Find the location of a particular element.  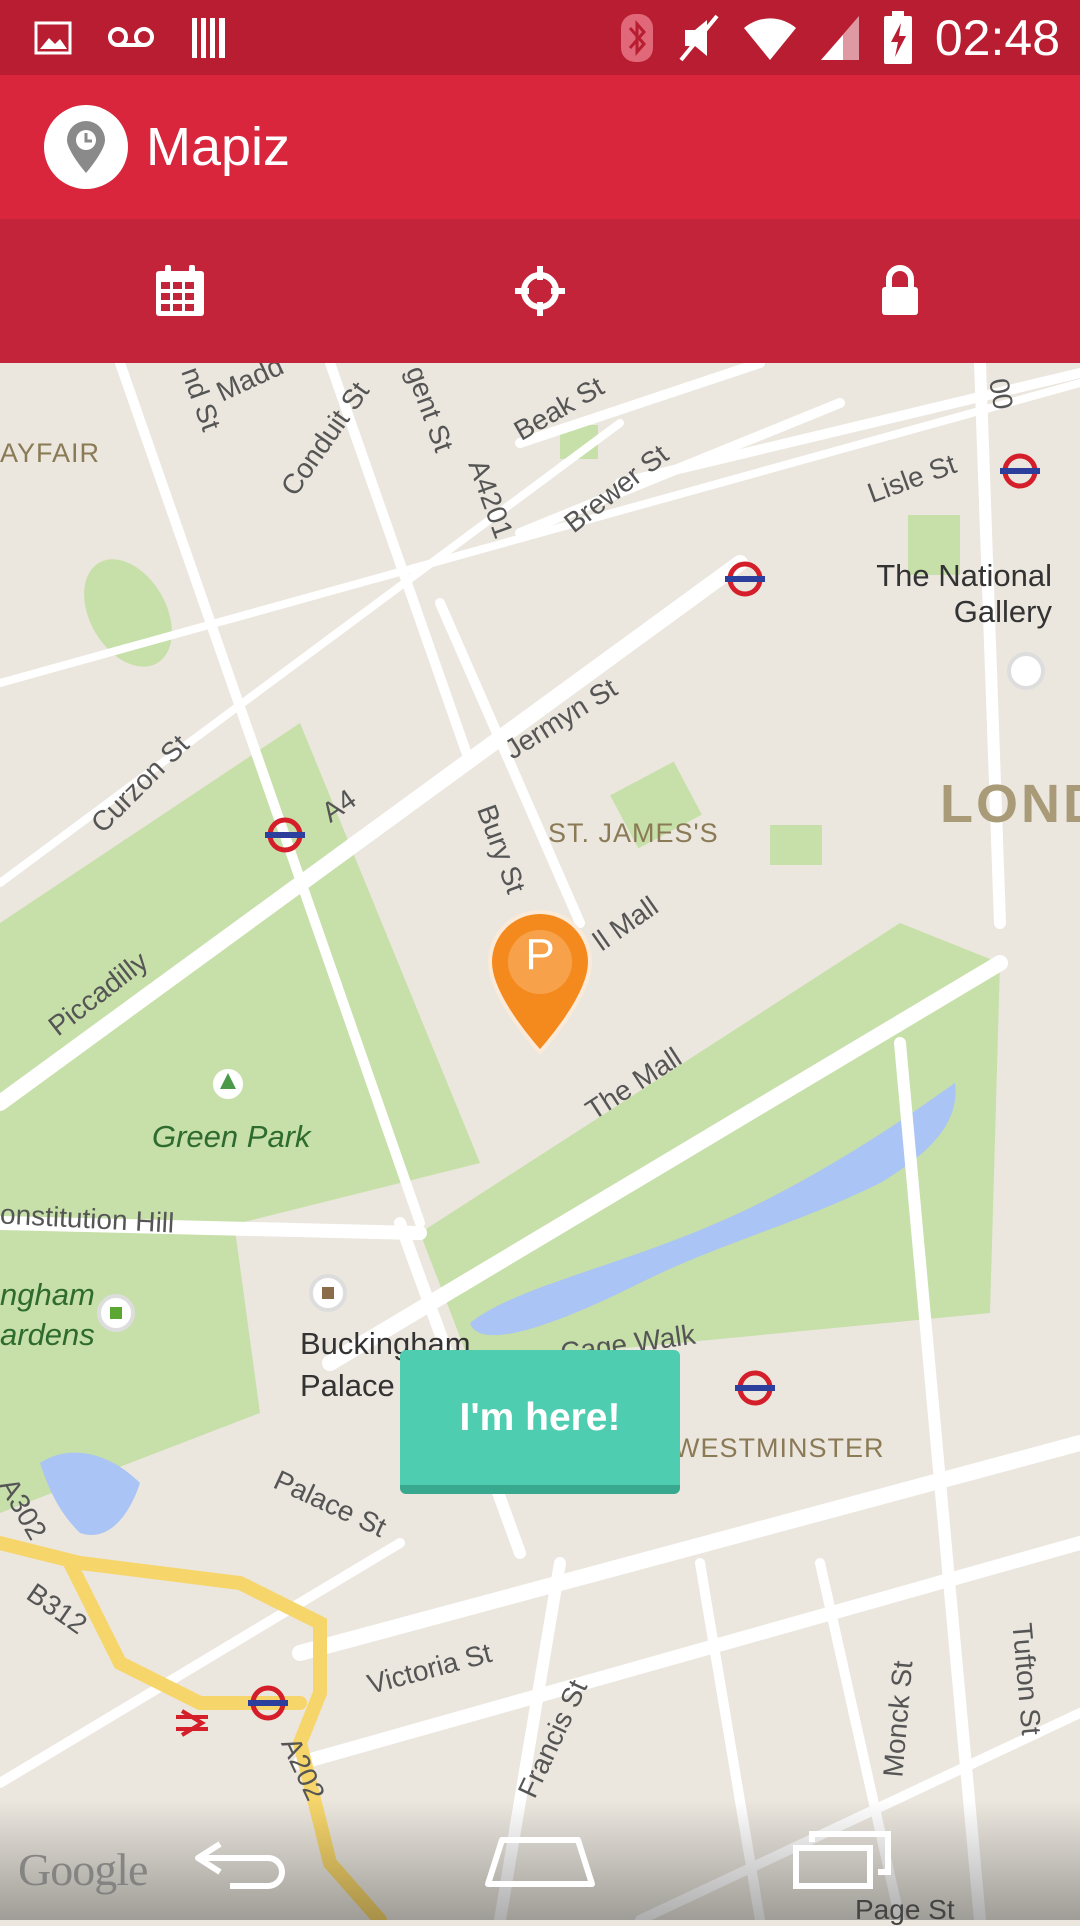

label-page-st: Page St is located at coordinates (905, 1909).